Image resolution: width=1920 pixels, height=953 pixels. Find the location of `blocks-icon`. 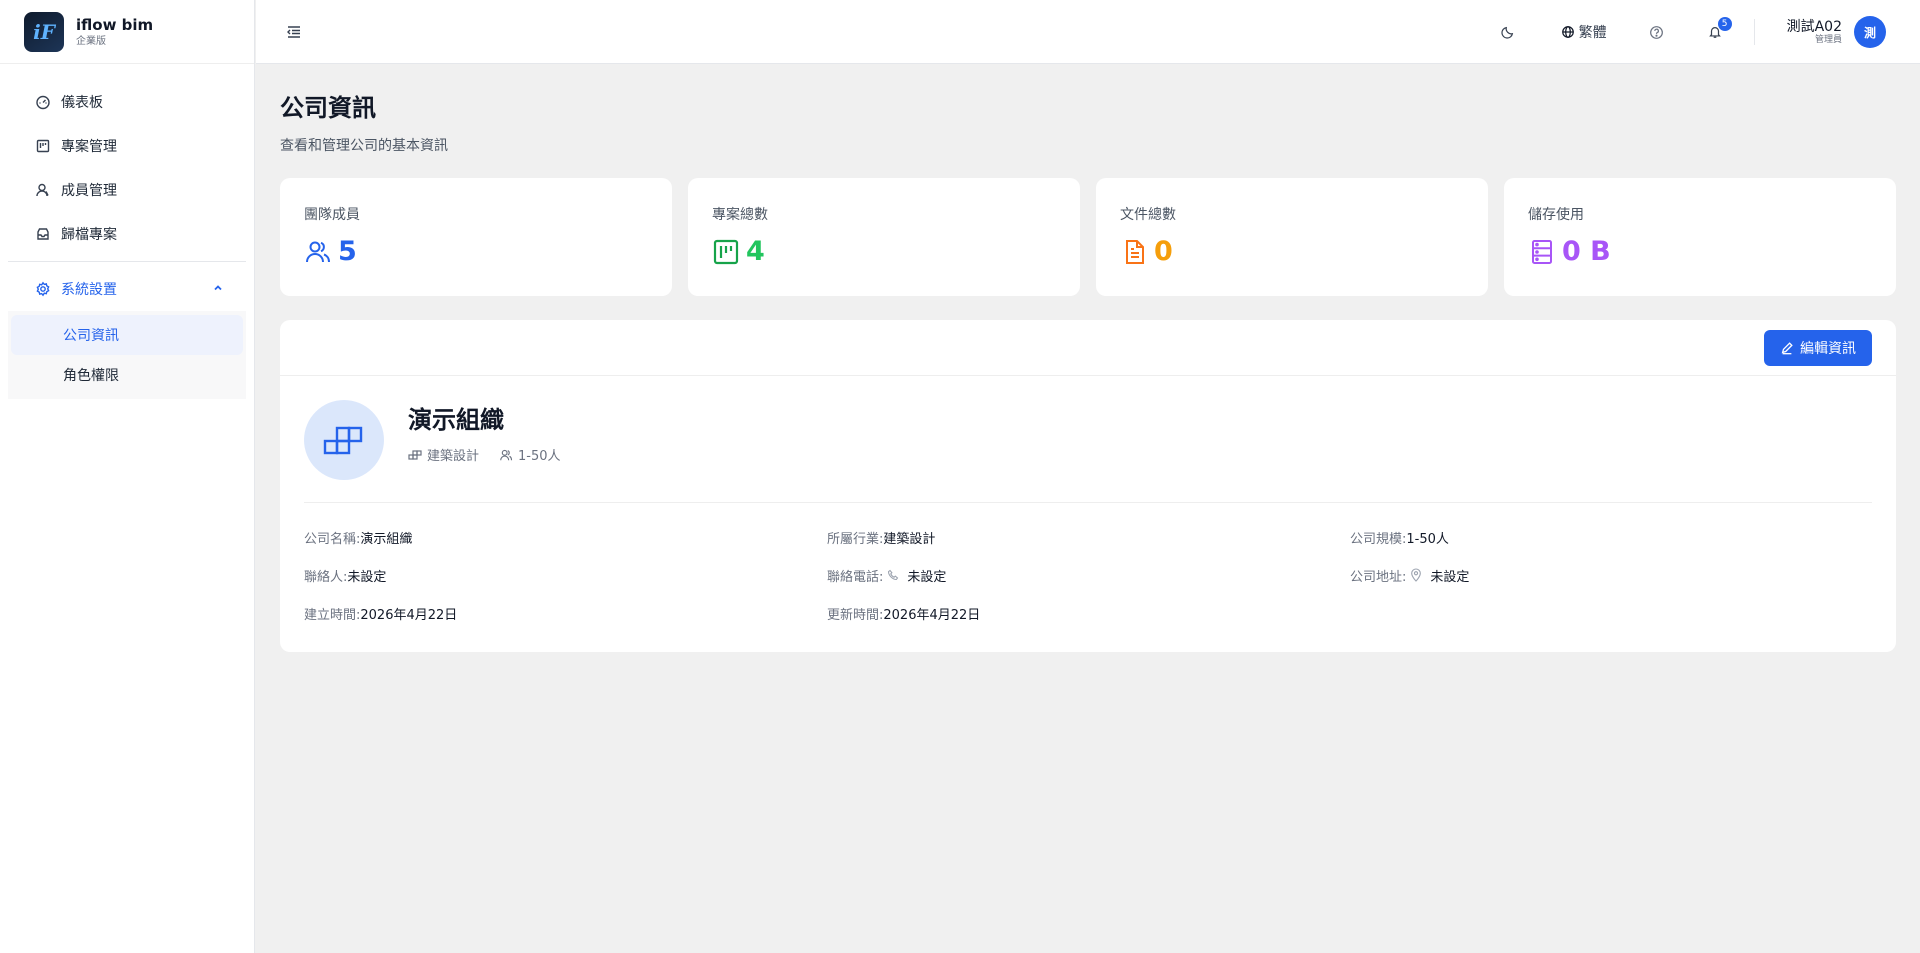

blocks-icon is located at coordinates (344, 440).